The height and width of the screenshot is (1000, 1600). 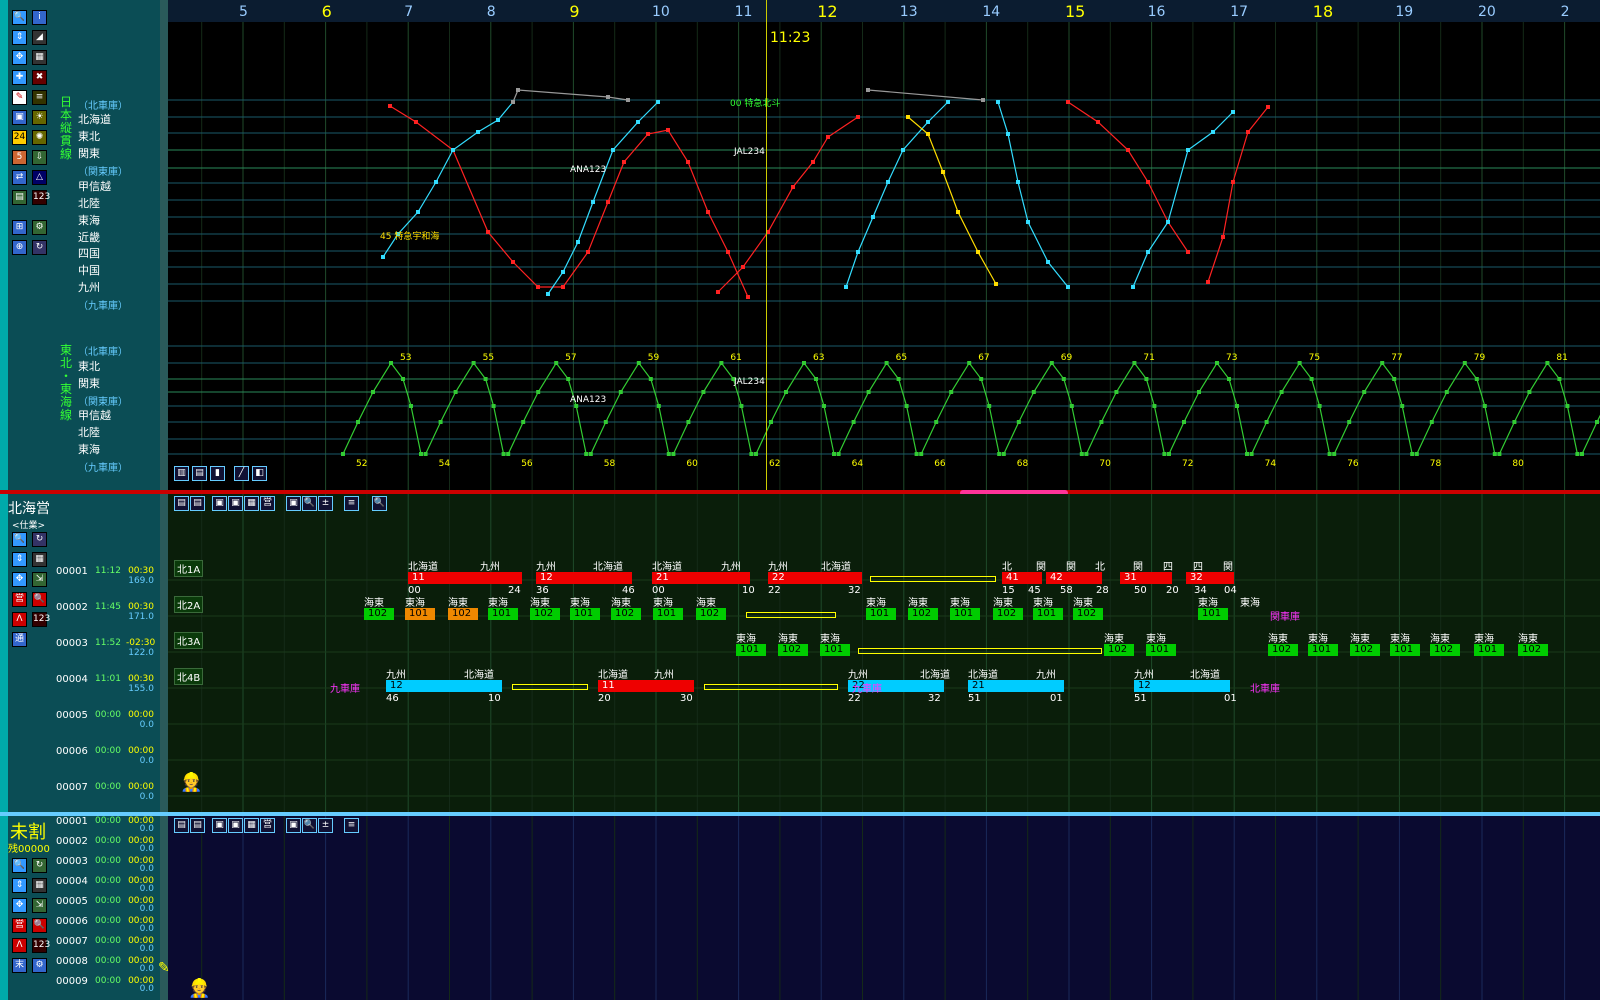 What do you see at coordinates (1074, 578) in the screenshot?
I see `duty-bar: 42` at bounding box center [1074, 578].